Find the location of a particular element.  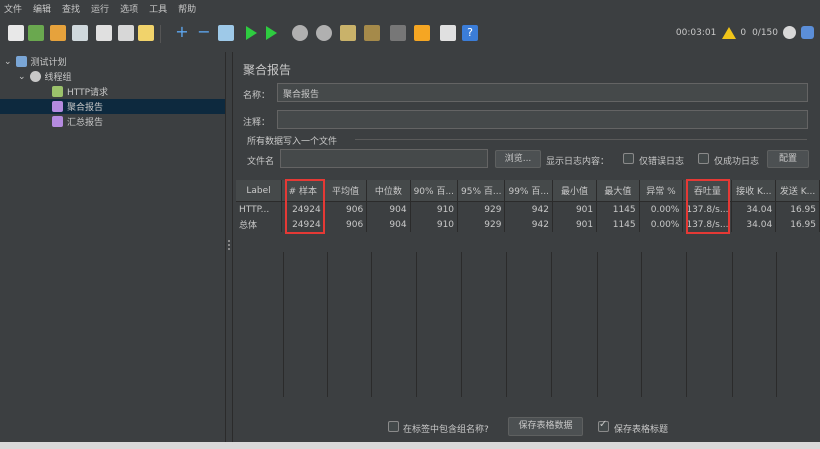

status-area: 00:03:01 0 0/150 is located at coordinates (745, 32).